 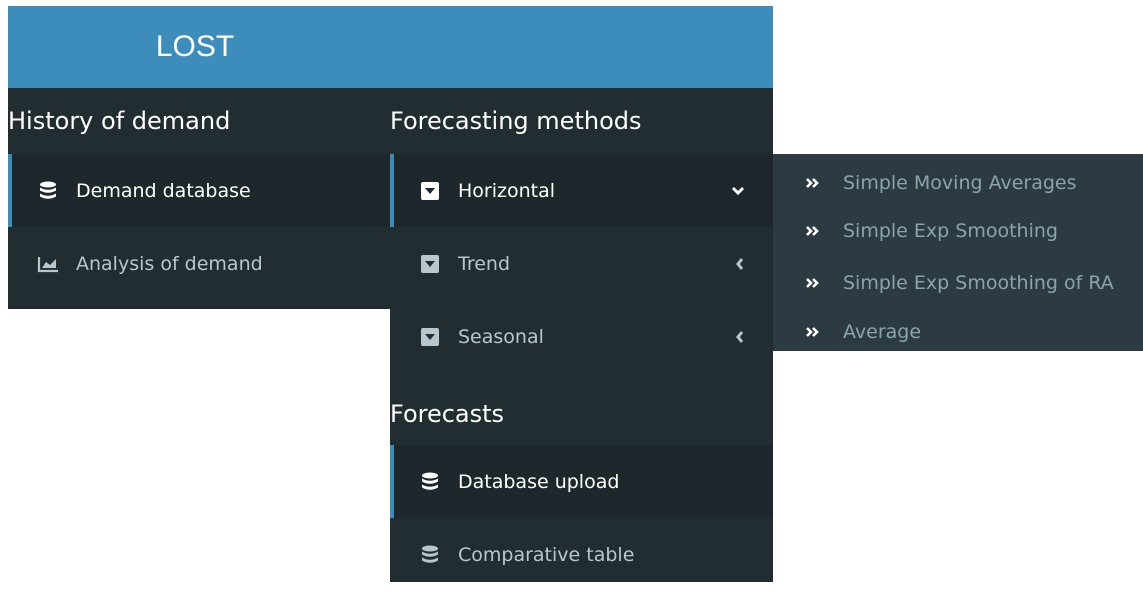 What do you see at coordinates (507, 190) in the screenshot?
I see `menu-item-label: Horizontal` at bounding box center [507, 190].